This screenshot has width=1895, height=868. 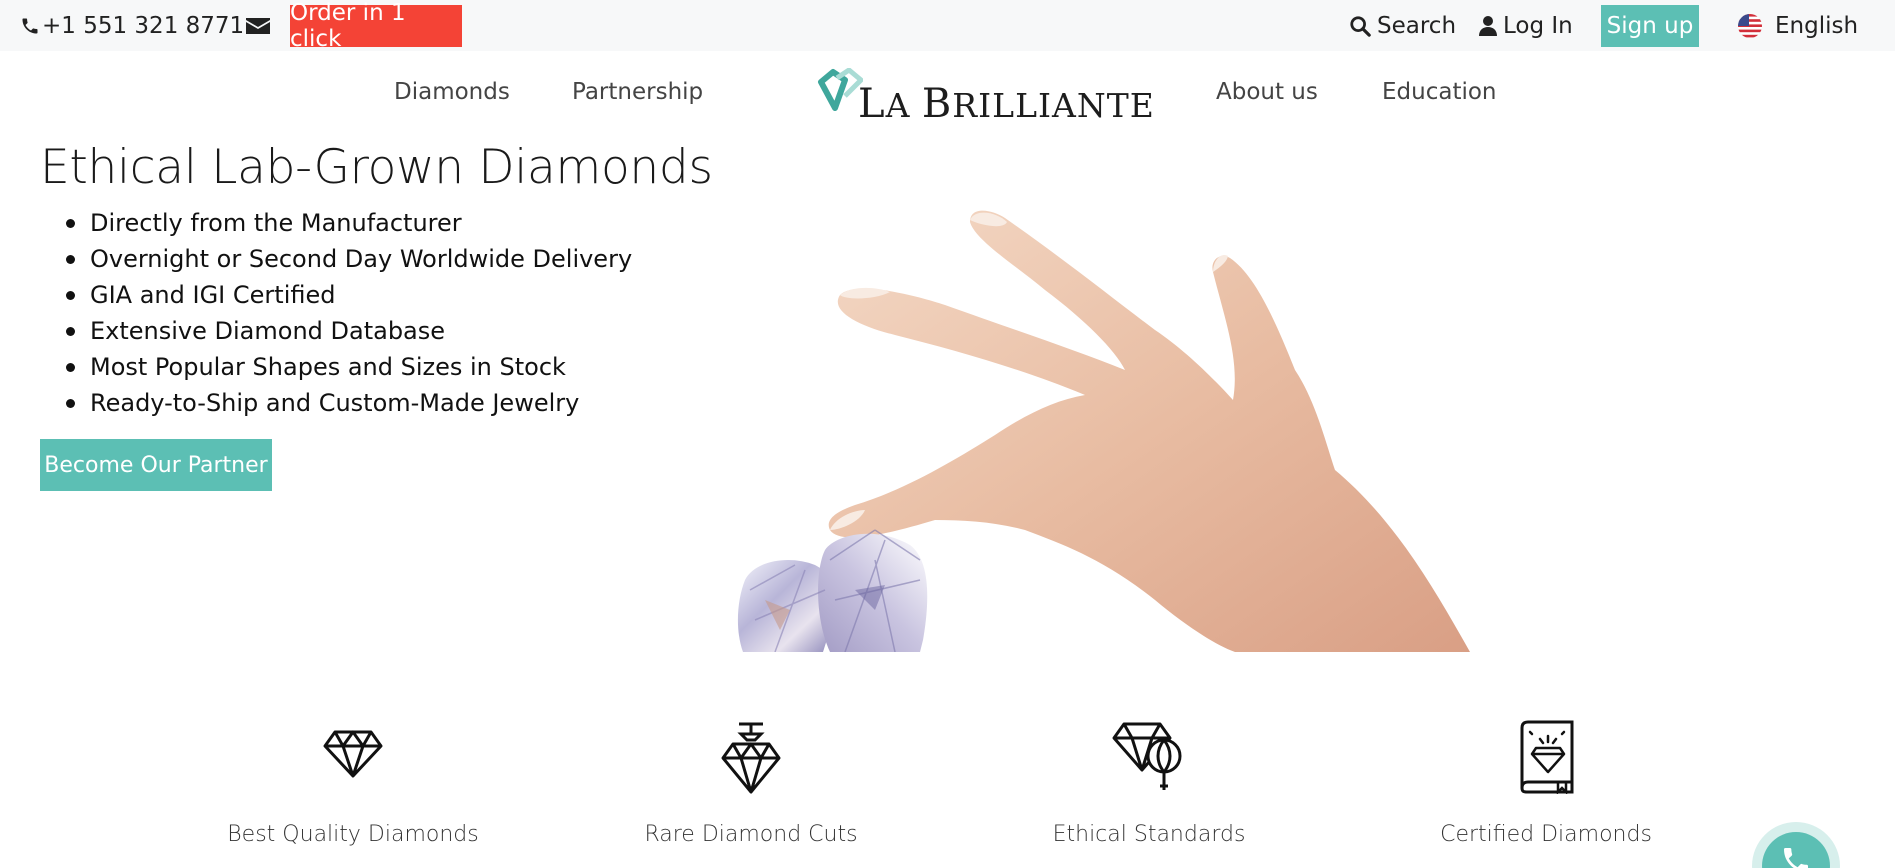 What do you see at coordinates (1546, 834) in the screenshot?
I see `benefit-label: Certified Diamonds` at bounding box center [1546, 834].